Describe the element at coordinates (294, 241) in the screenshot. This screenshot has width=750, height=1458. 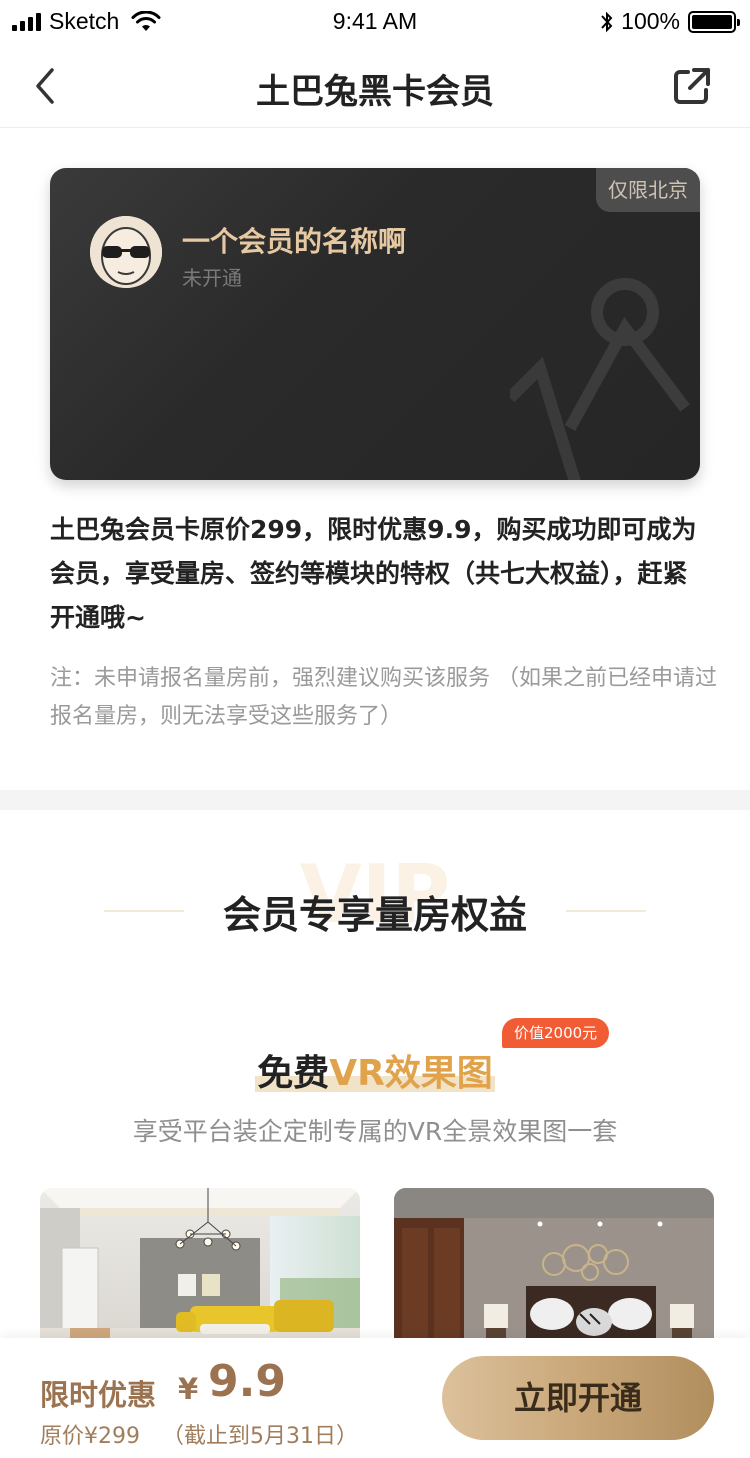
I see `member-name: 一个会员的名称啊` at that location.